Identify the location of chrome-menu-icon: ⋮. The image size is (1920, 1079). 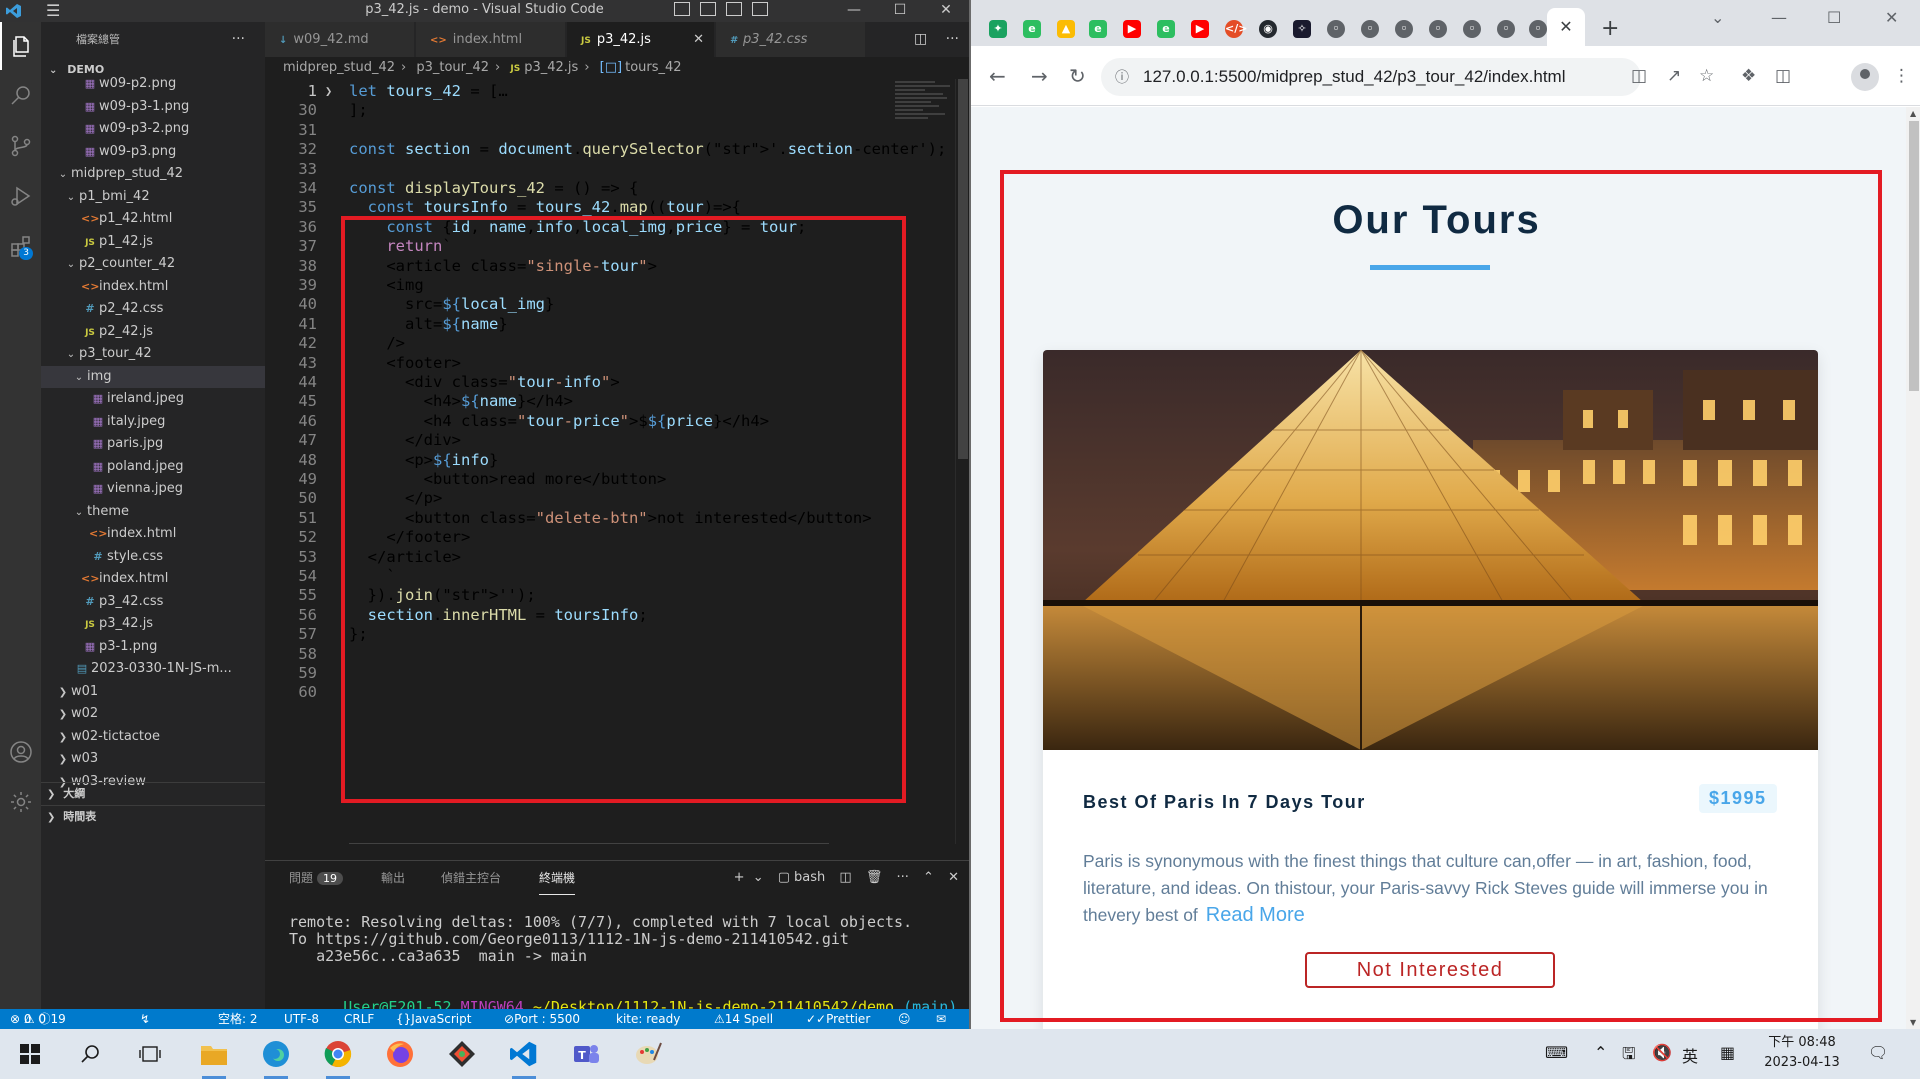
(1901, 76).